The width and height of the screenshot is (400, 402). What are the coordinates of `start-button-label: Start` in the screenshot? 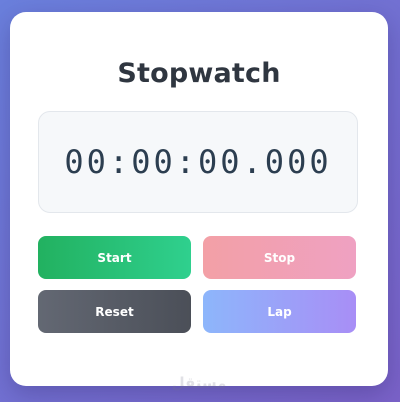 It's located at (114, 257).